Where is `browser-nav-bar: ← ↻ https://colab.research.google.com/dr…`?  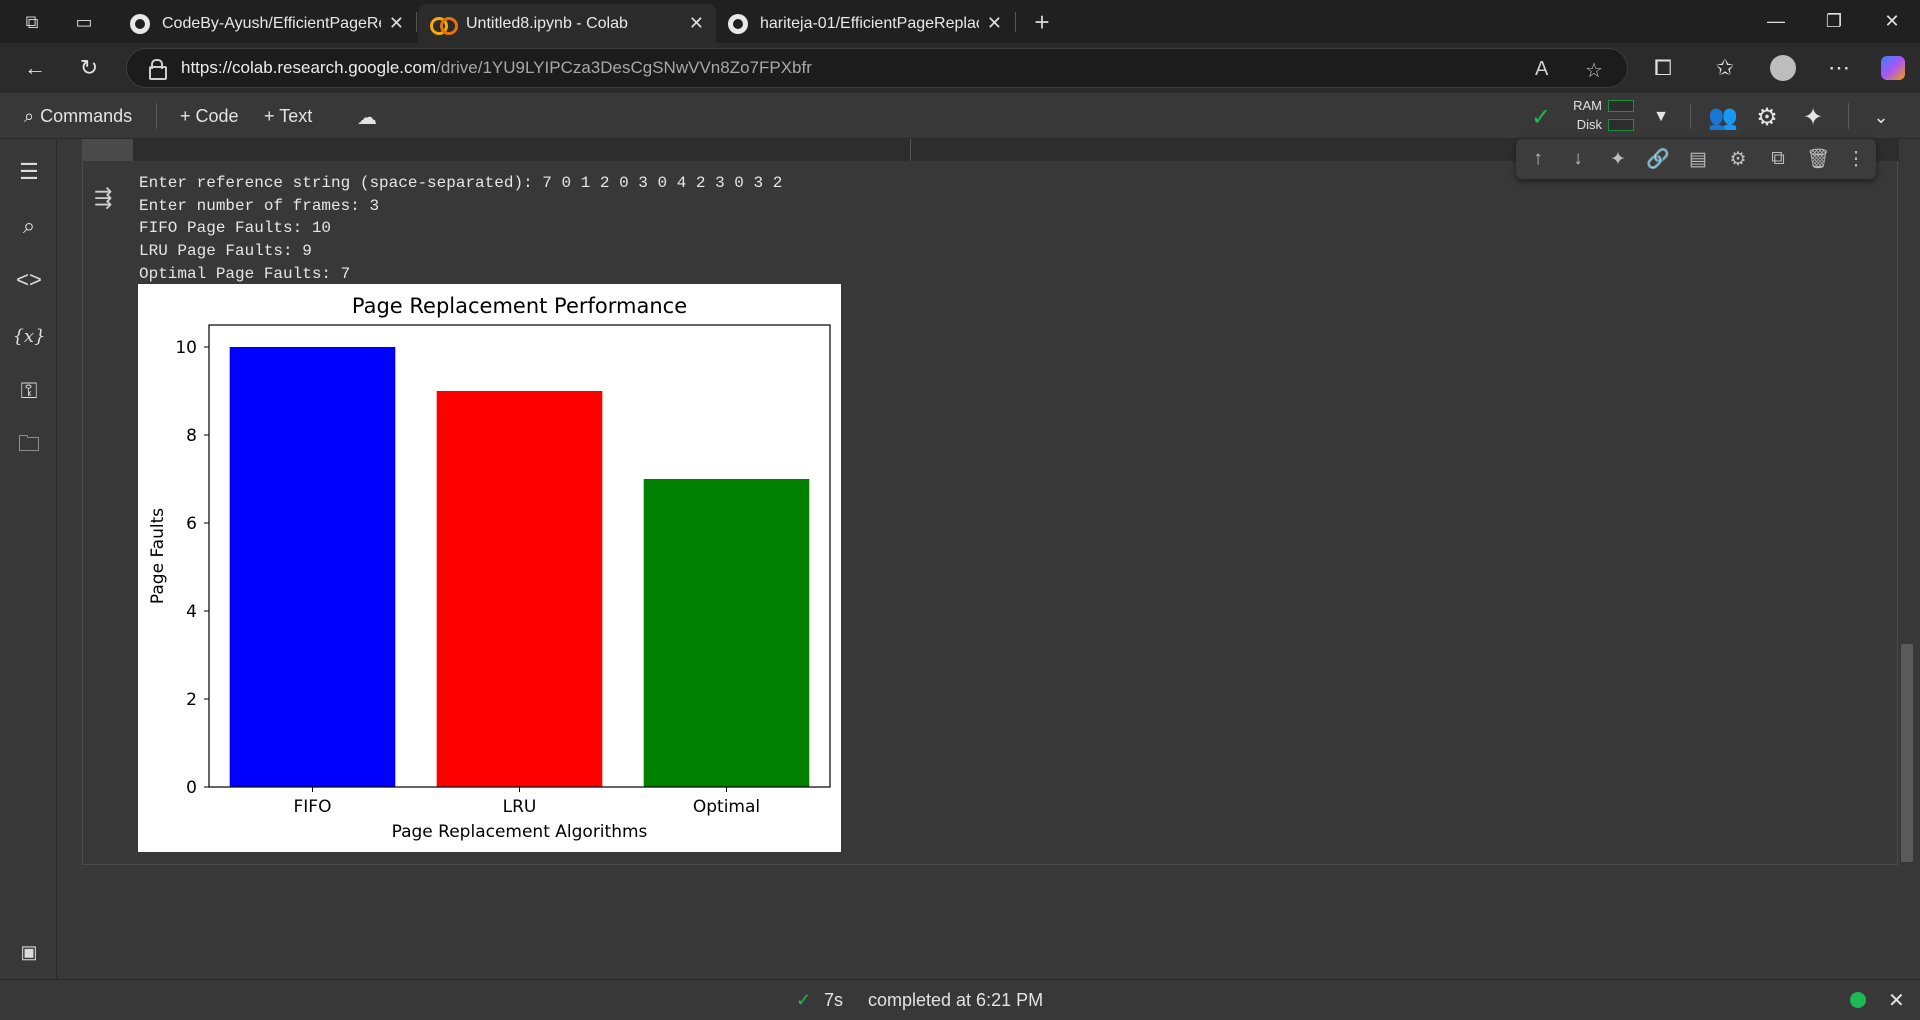
browser-nav-bar: ← ↻ https://colab.research.google.com/dr… is located at coordinates (960, 68).